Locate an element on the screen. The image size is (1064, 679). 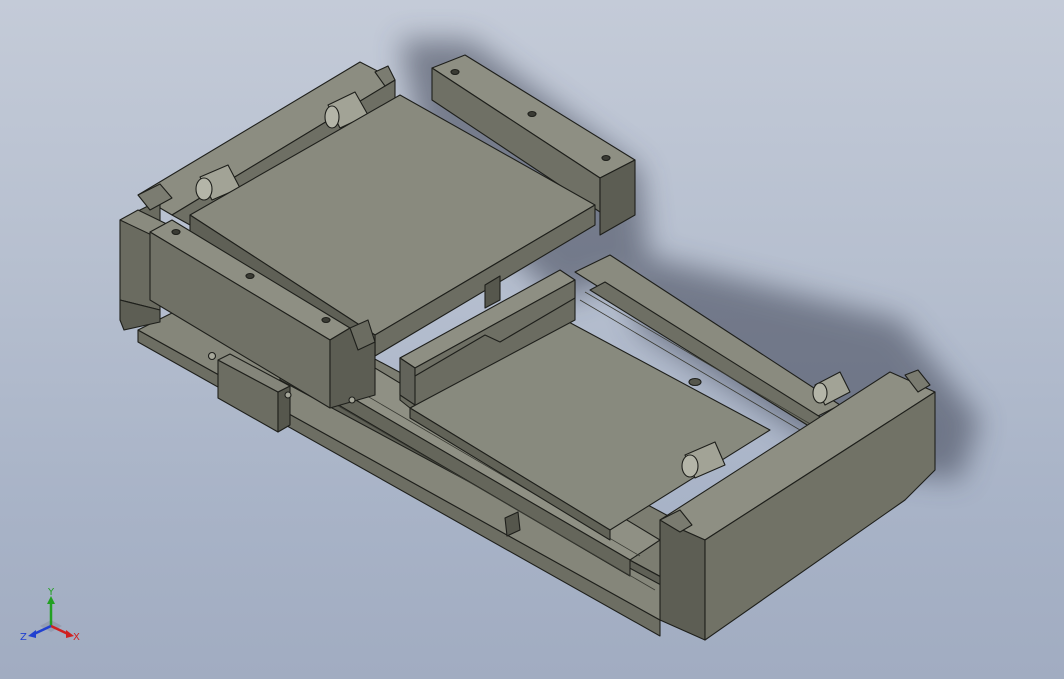
right-endblock-front is located at coordinates (682, 580).